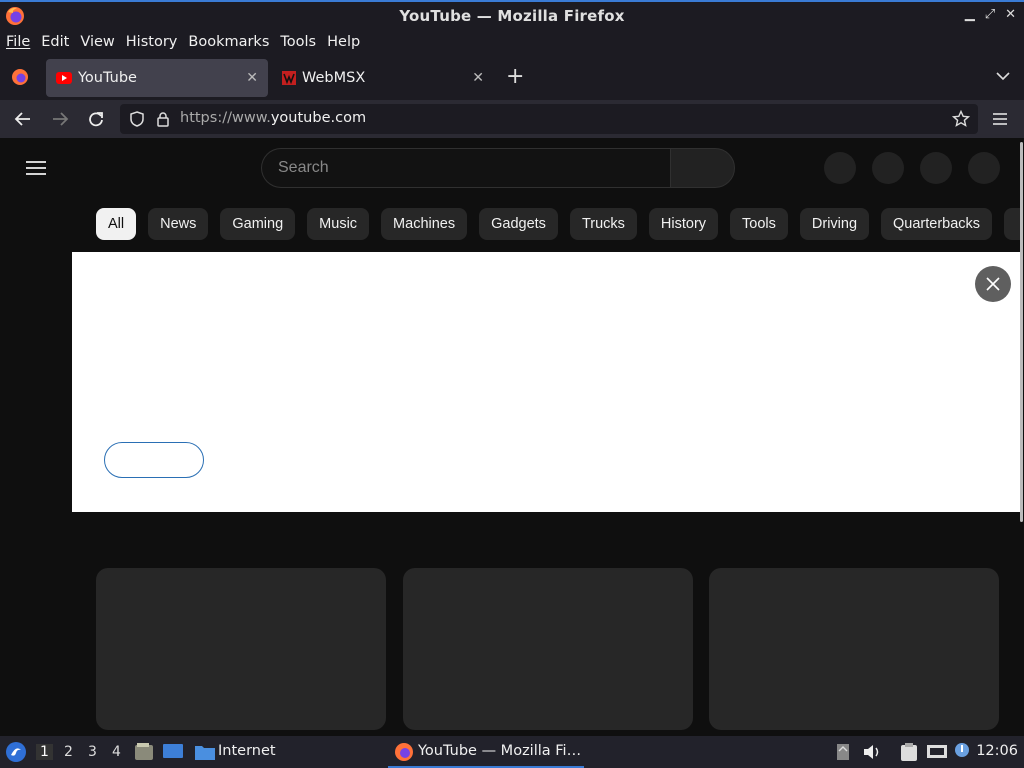  Describe the element at coordinates (144, 752) in the screenshot. I see `file-manager-icon` at that location.